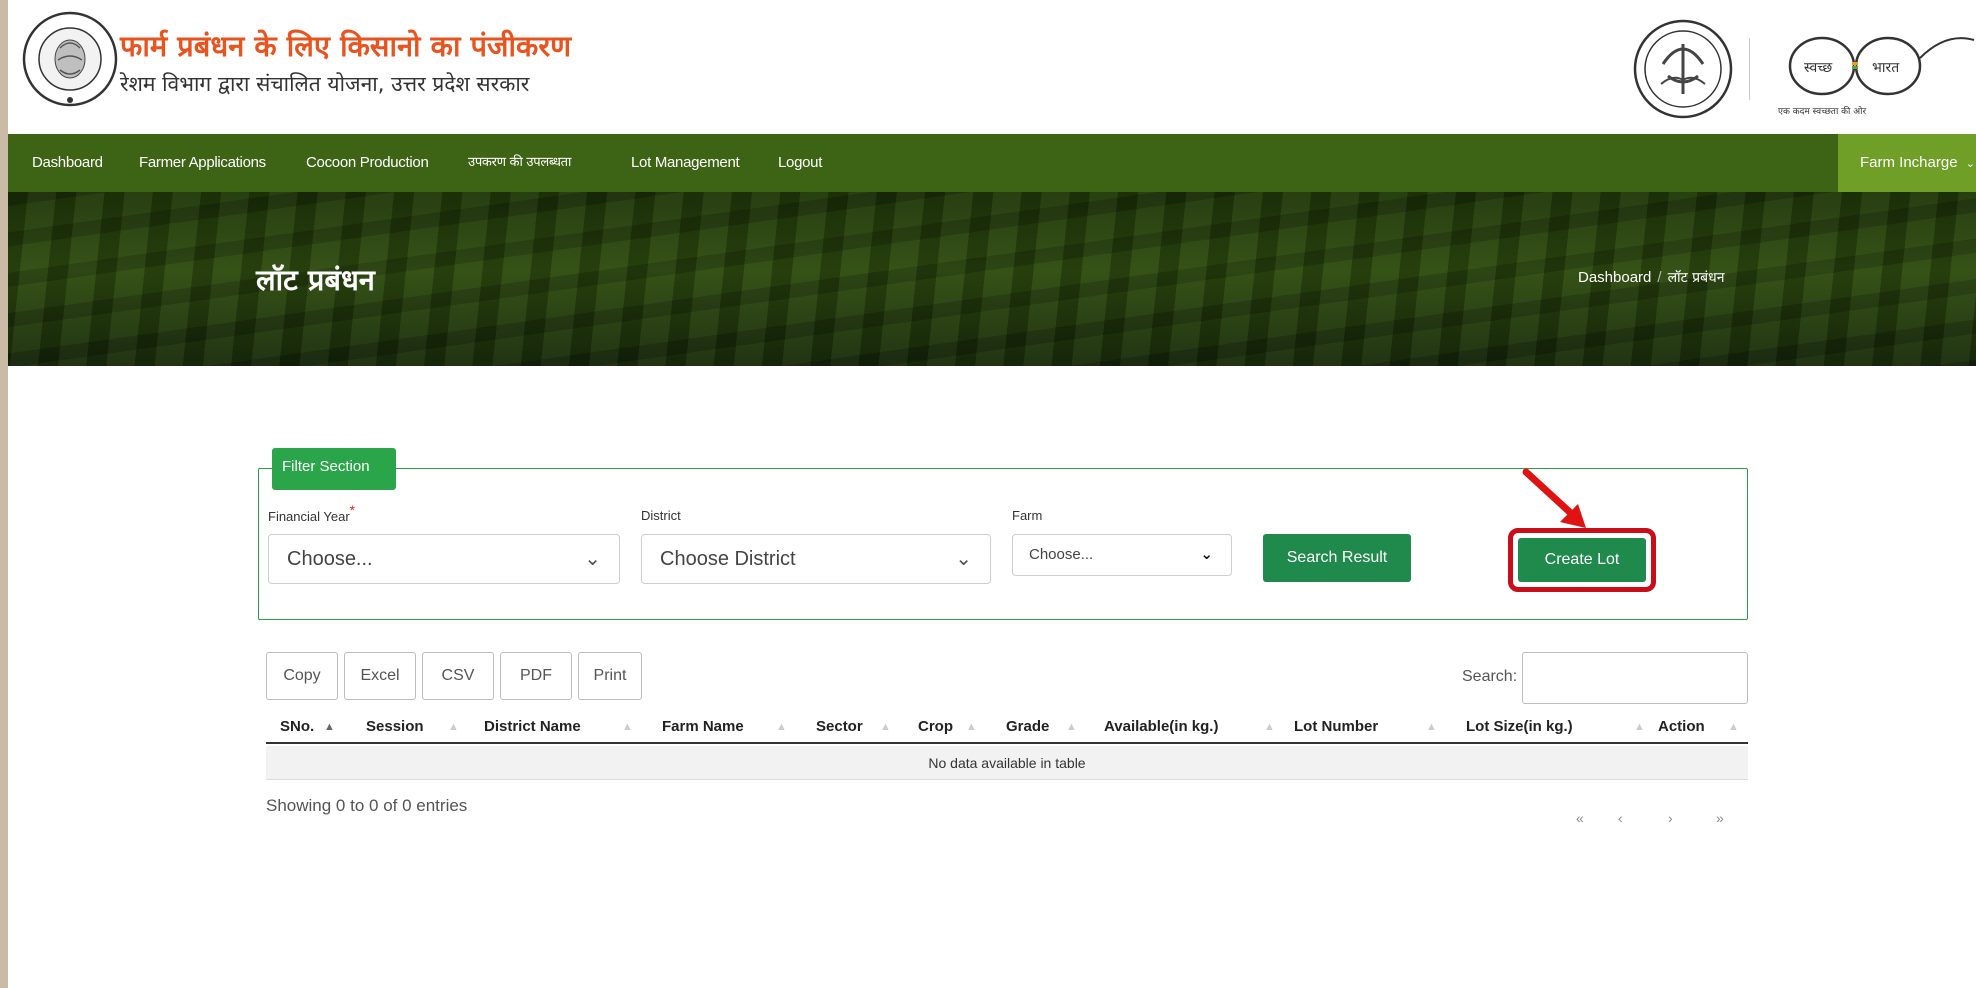  Describe the element at coordinates (728, 559) in the screenshot. I see `district-value: Choose District` at that location.